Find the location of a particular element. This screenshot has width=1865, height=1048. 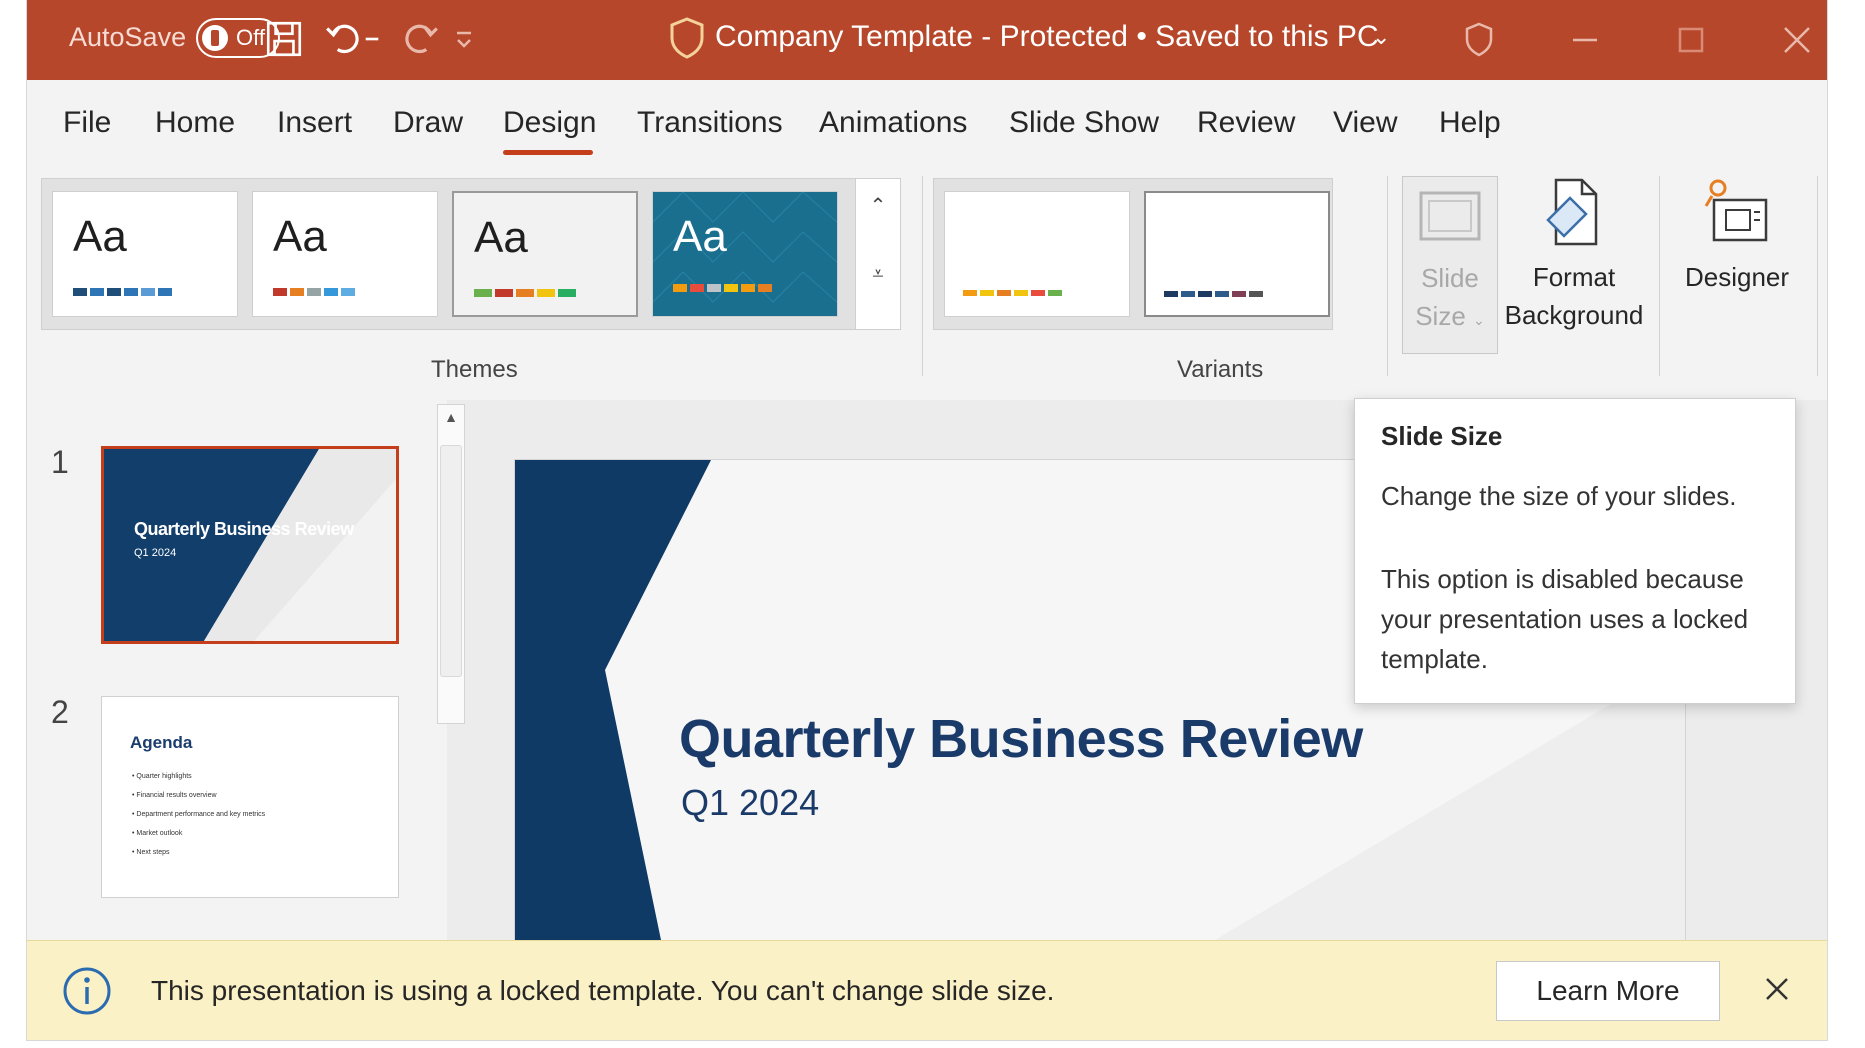

slide-number: 1 is located at coordinates (60, 462).